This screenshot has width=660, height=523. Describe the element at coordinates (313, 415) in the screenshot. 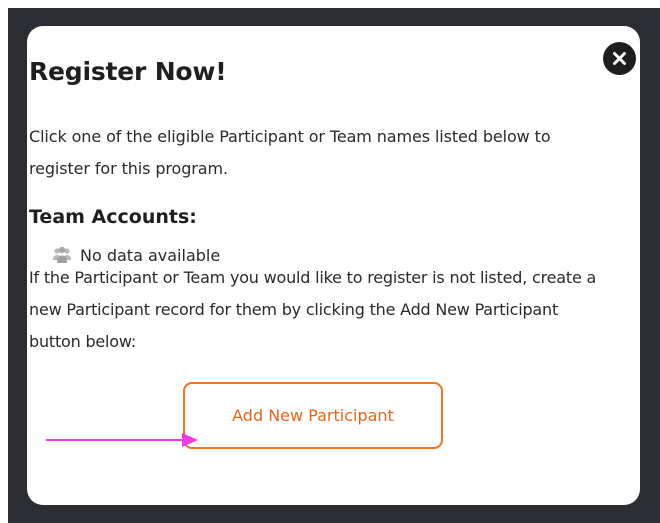

I see `add-new-participant-button: Add New Participant` at that location.